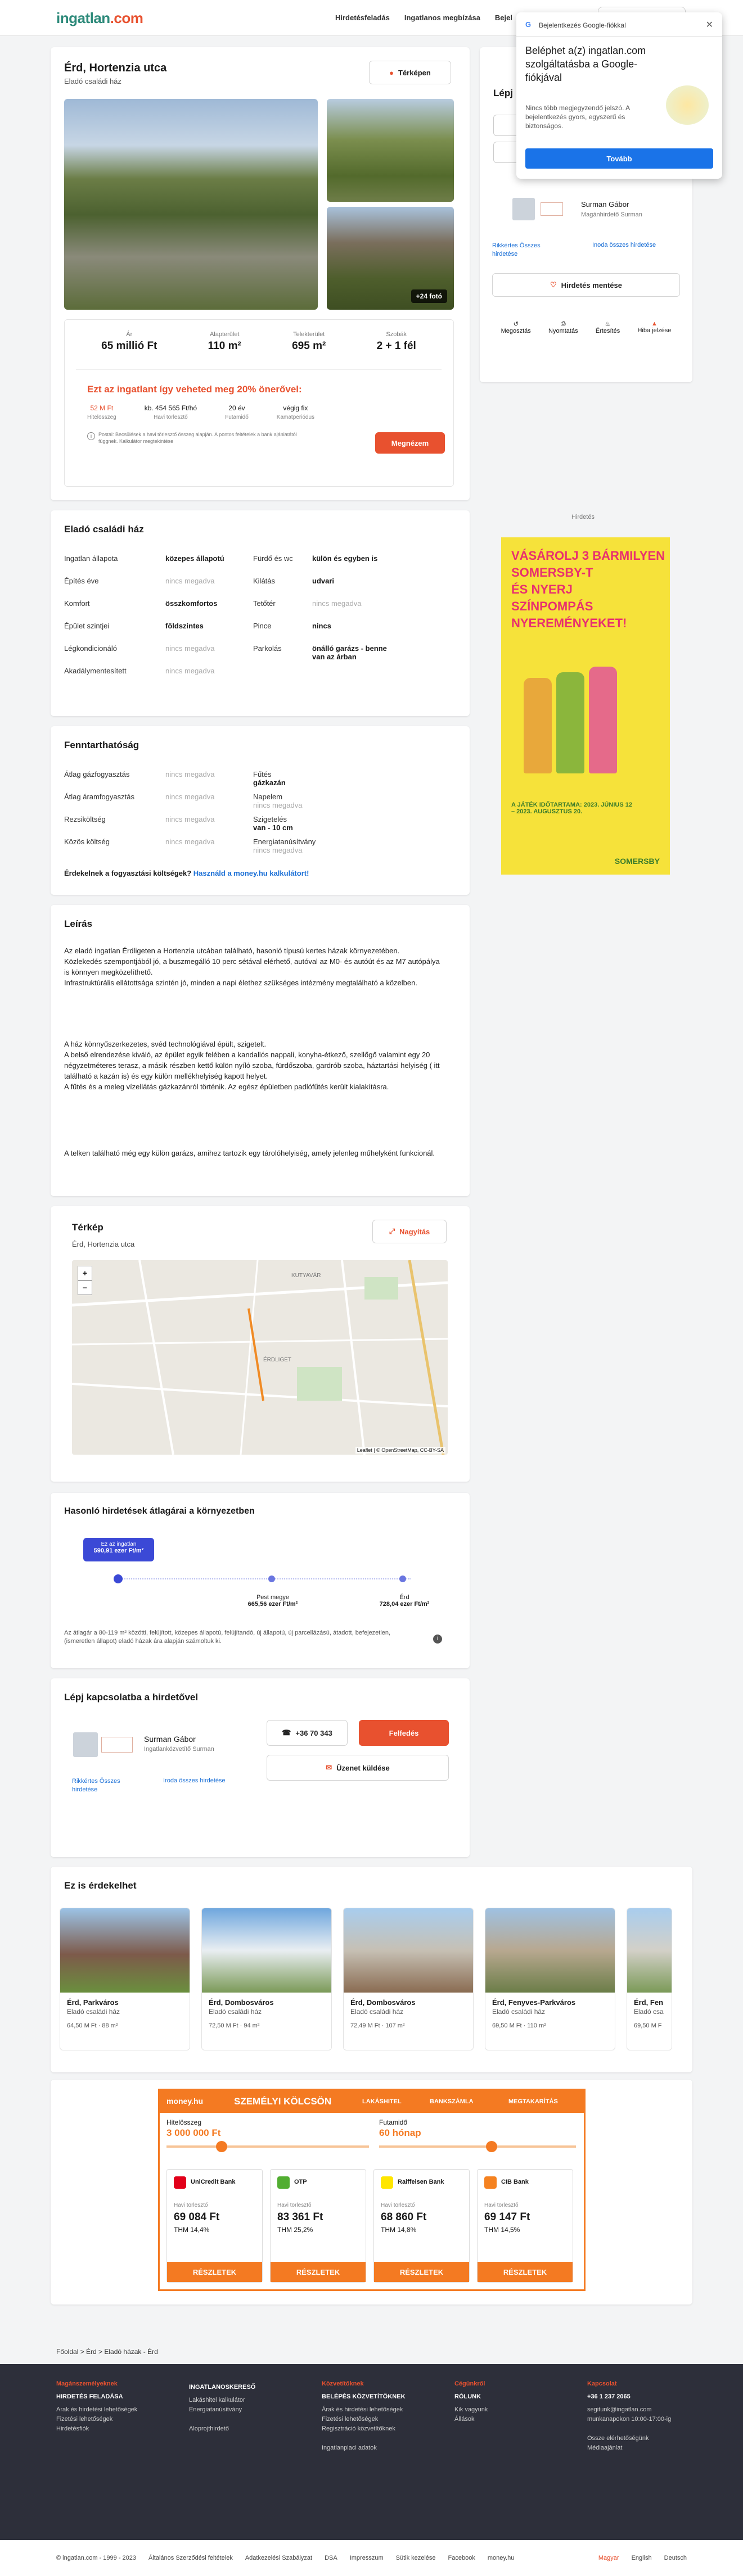 The height and width of the screenshot is (2576, 743). Describe the element at coordinates (85, 819) in the screenshot. I see `detail-key: Rezsiköltség` at that location.